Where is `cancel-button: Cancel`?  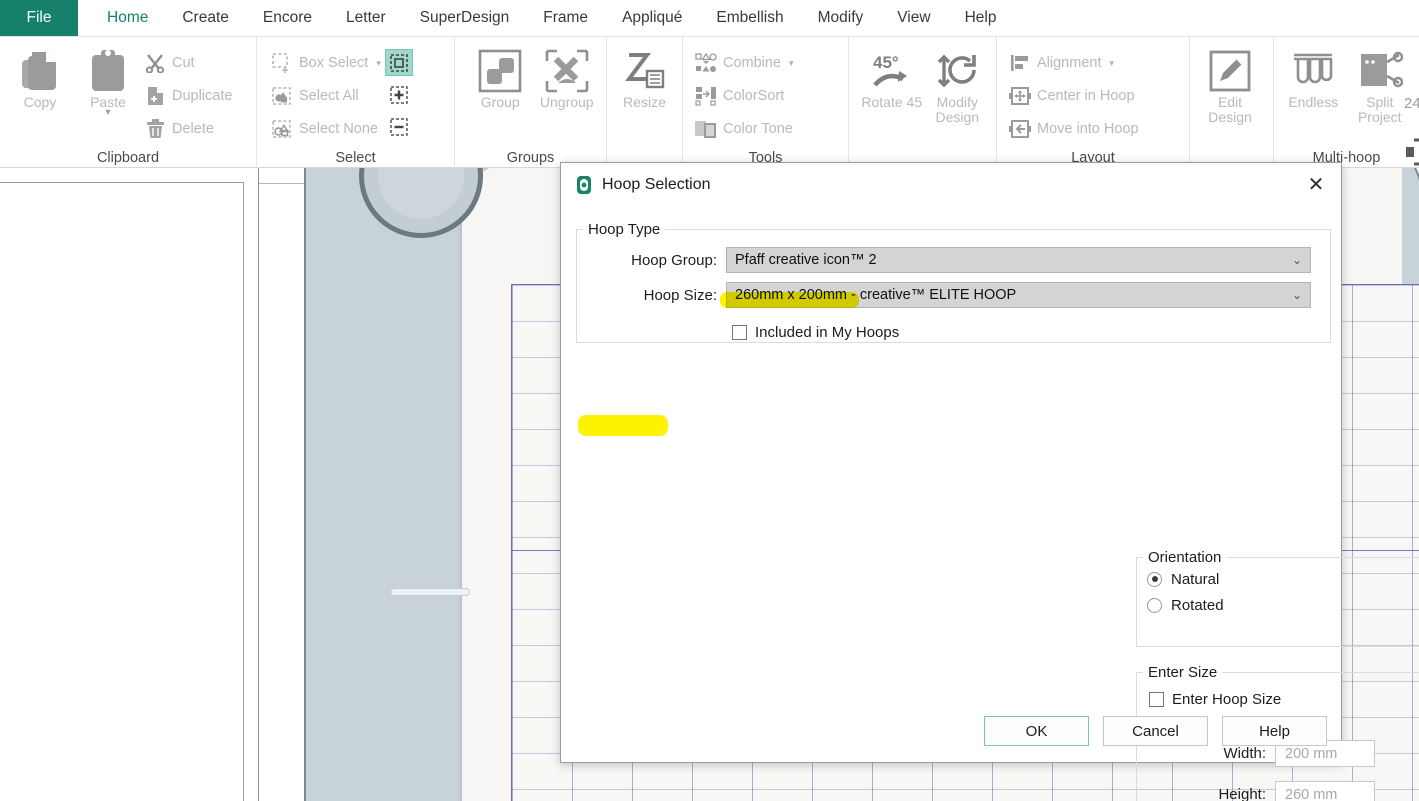
cancel-button: Cancel is located at coordinates (1155, 731).